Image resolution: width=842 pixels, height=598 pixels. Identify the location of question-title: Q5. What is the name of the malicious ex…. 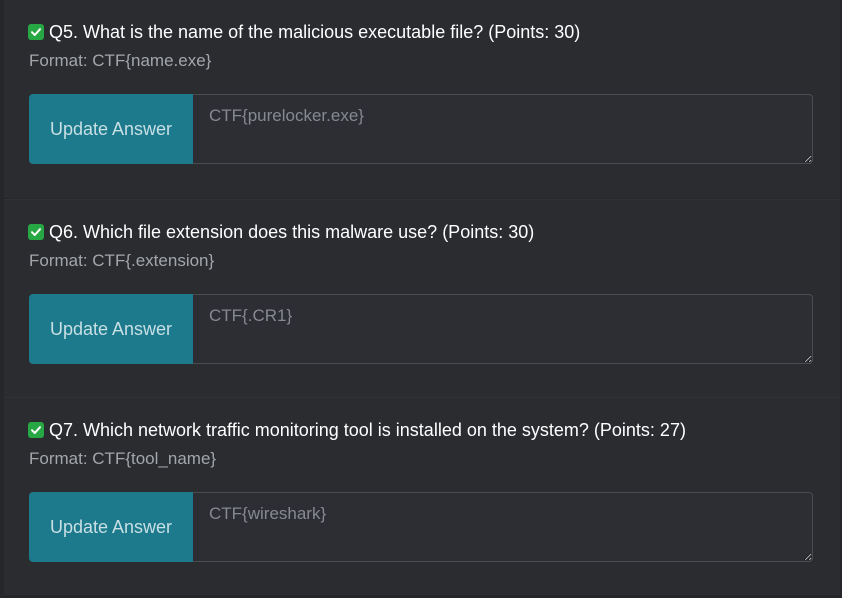
(315, 31).